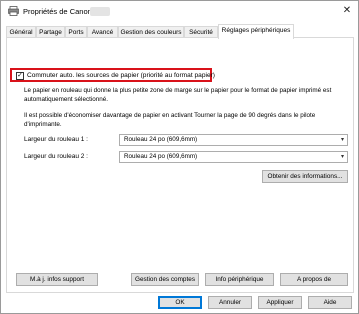 The image size is (359, 314). What do you see at coordinates (230, 302) in the screenshot?
I see `cancel-button: Annuler` at bounding box center [230, 302].